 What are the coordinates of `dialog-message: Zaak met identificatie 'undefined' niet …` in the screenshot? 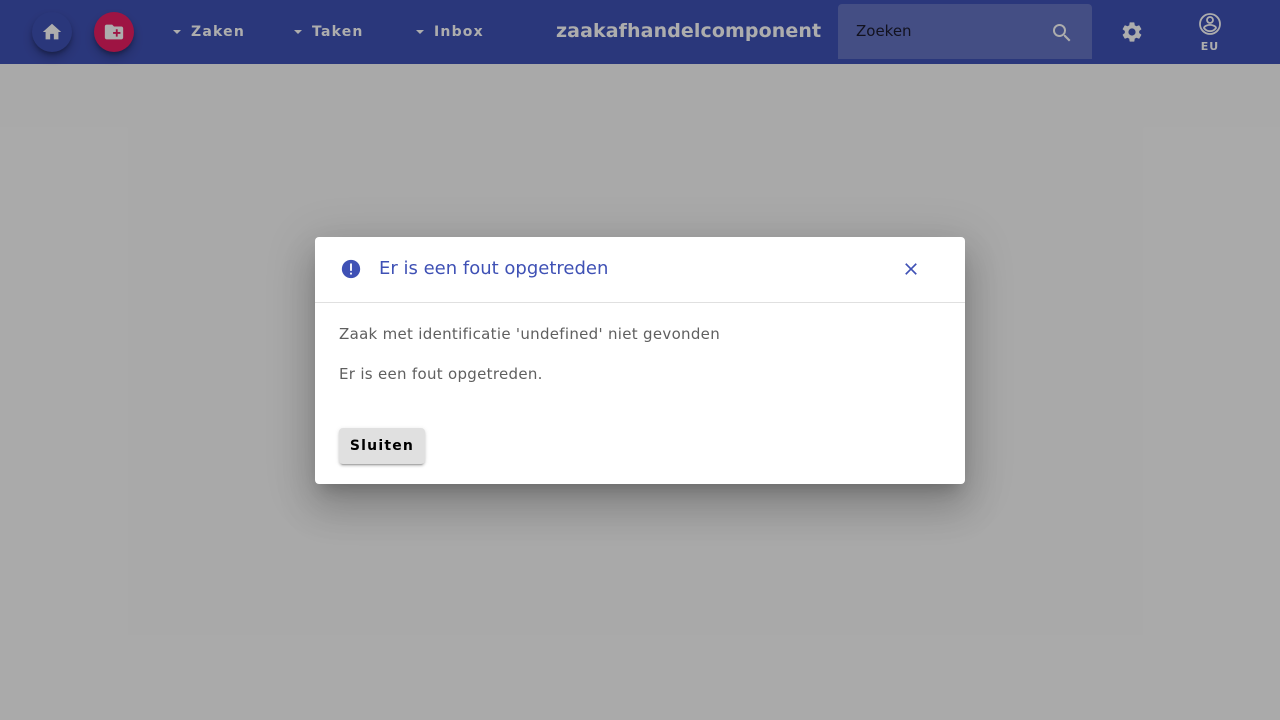 It's located at (530, 334).